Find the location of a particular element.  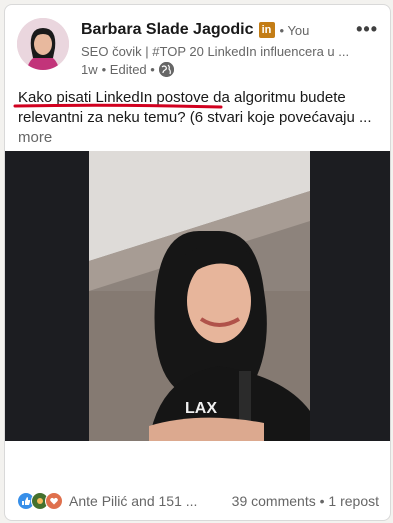

author-row: Barbara Slade Jagodic in • You is located at coordinates (195, 30).